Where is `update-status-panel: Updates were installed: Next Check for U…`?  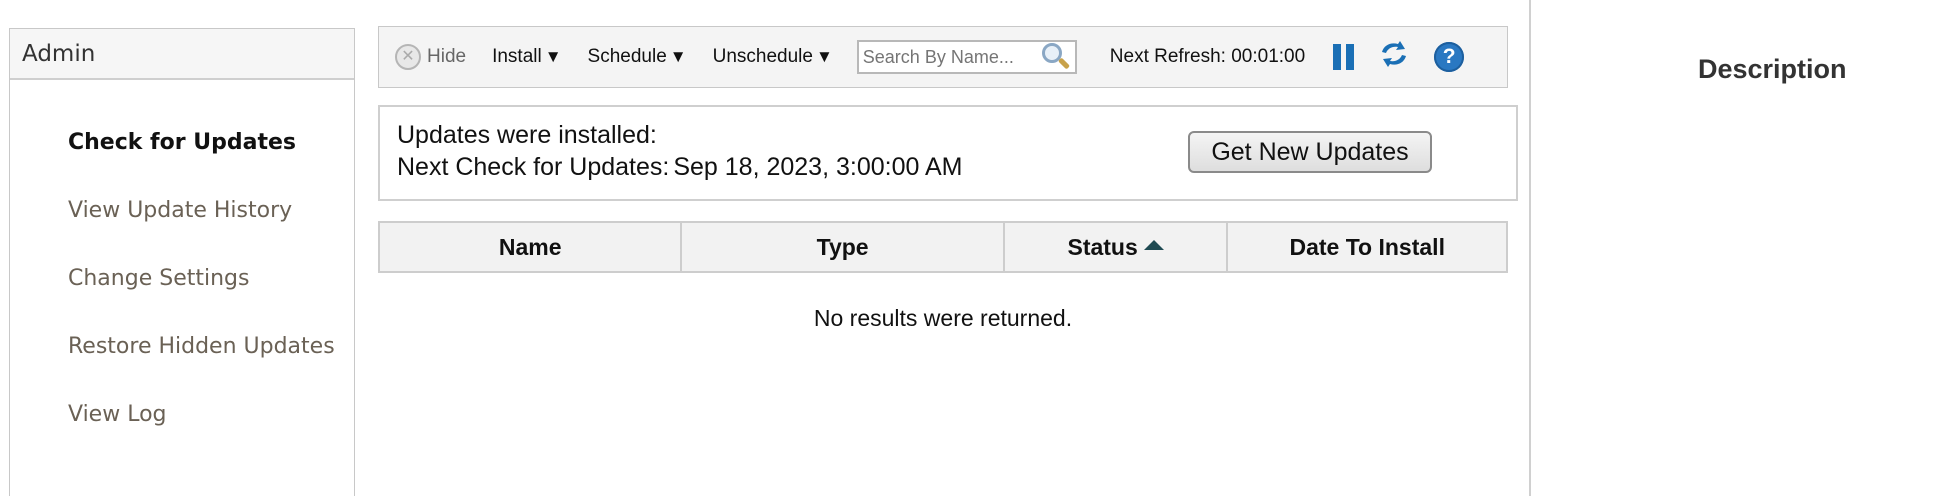 update-status-panel: Updates were installed: Next Check for U… is located at coordinates (948, 153).